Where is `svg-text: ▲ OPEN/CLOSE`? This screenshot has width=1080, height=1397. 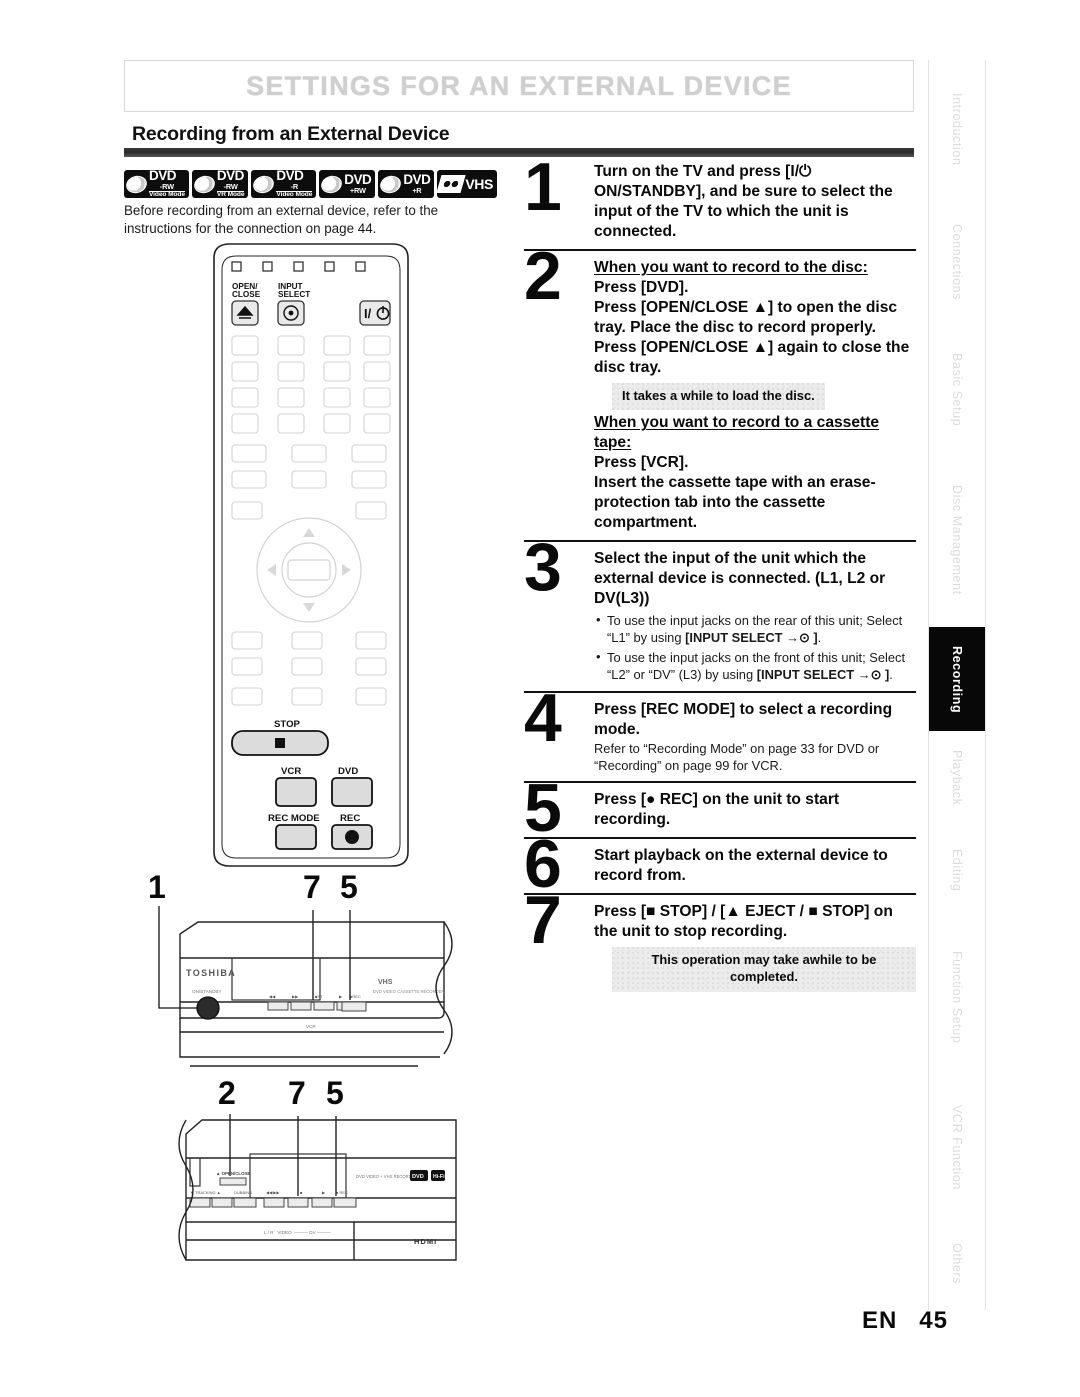
svg-text: ▲ OPEN/CLOSE is located at coordinates (233, 1173).